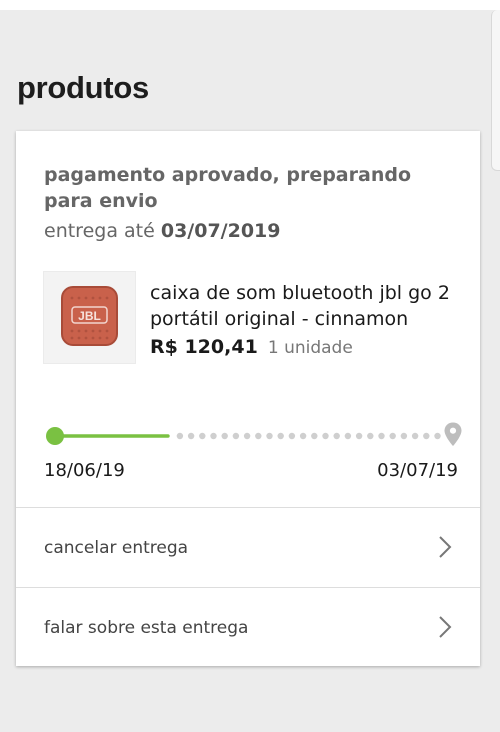  I want to click on speaker-image: JBL, so click(89, 316).